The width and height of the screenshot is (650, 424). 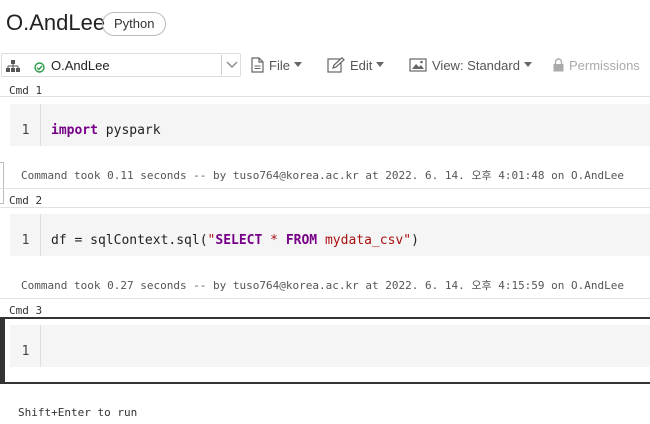 What do you see at coordinates (415, 240) in the screenshot?
I see `code-text: )` at bounding box center [415, 240].